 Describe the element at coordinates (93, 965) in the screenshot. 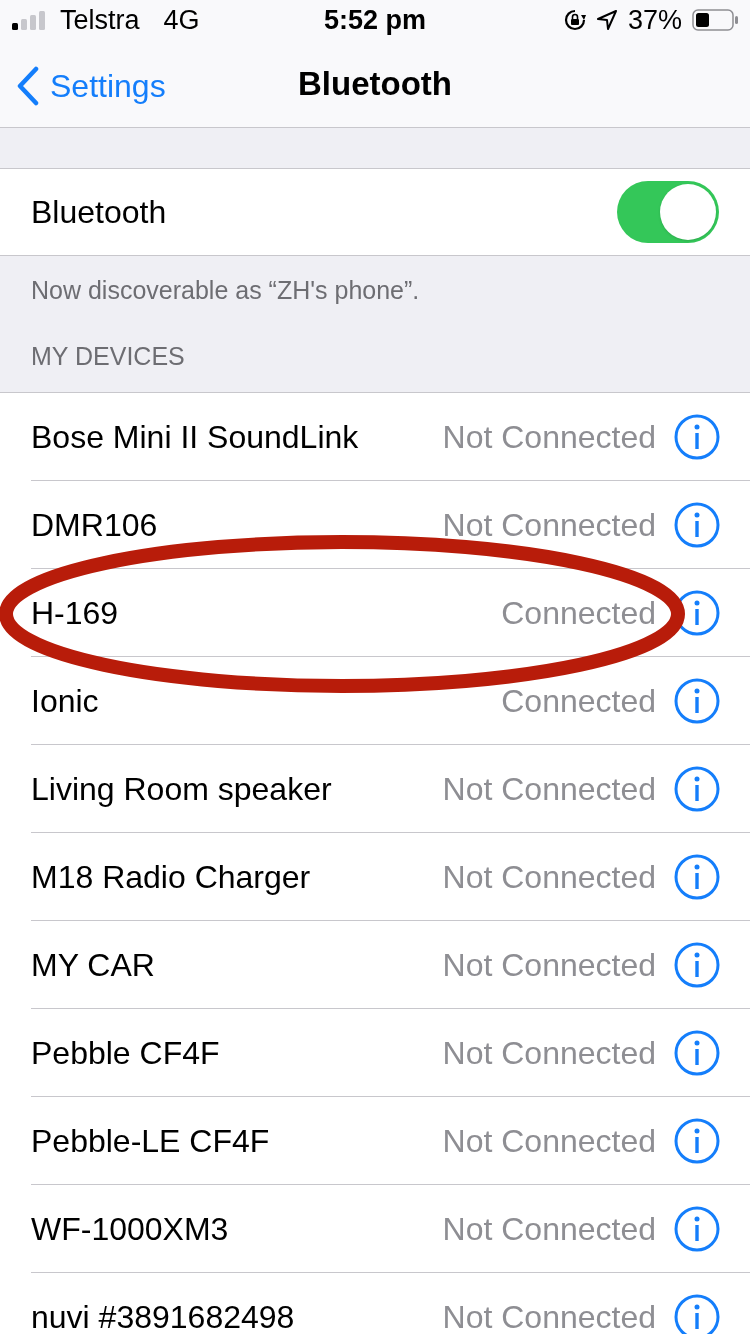

I see `device-name: MY CAR` at that location.